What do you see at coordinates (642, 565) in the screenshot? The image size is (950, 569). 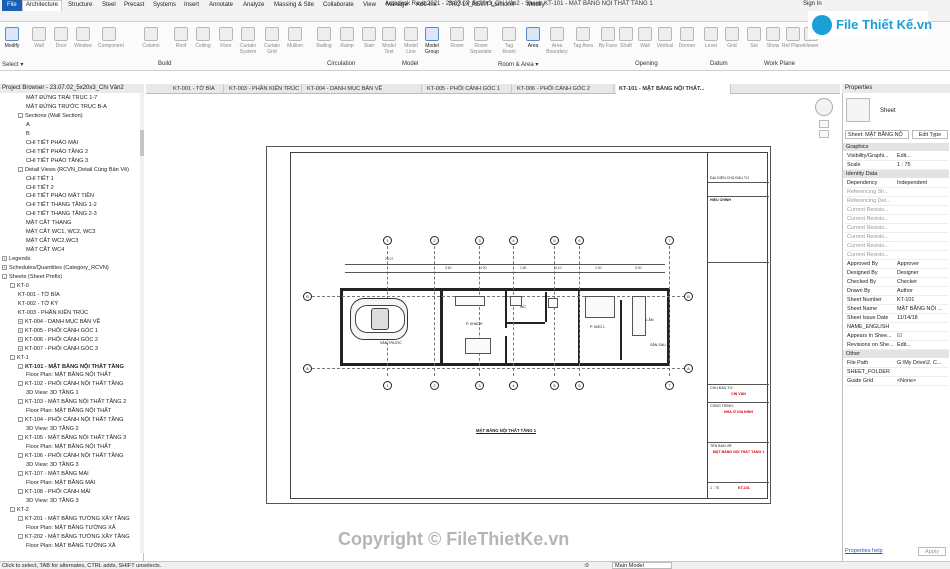 I see `active-model-select: Main Model` at bounding box center [642, 565].